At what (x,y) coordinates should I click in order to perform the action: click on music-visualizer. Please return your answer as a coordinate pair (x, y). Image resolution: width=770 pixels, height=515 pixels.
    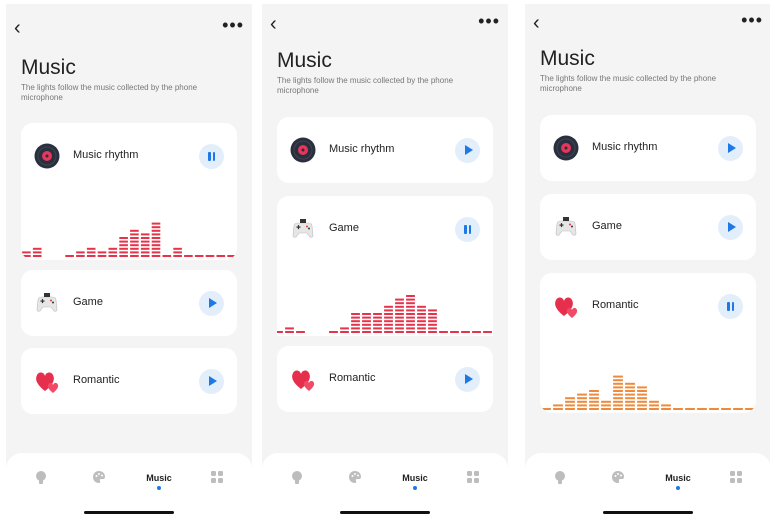
    Looking at the image, I should click on (648, 376).